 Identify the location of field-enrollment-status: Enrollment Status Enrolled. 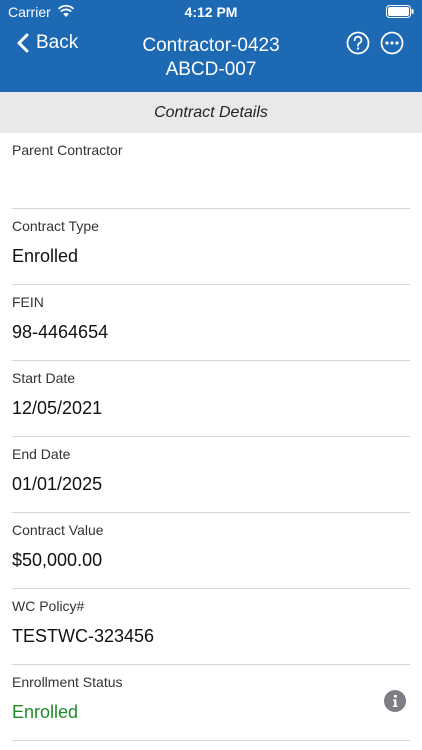
(211, 703).